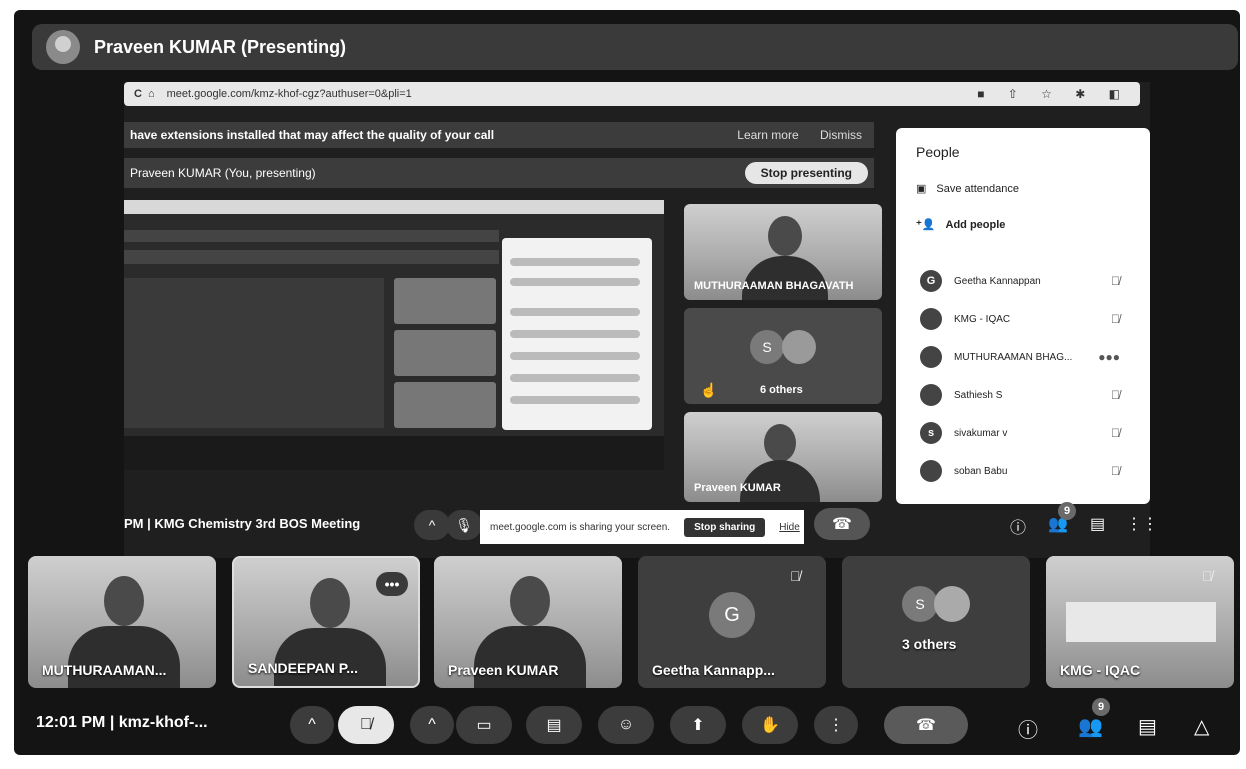  What do you see at coordinates (464, 525) in the screenshot?
I see `mic-icon: 🎙` at bounding box center [464, 525].